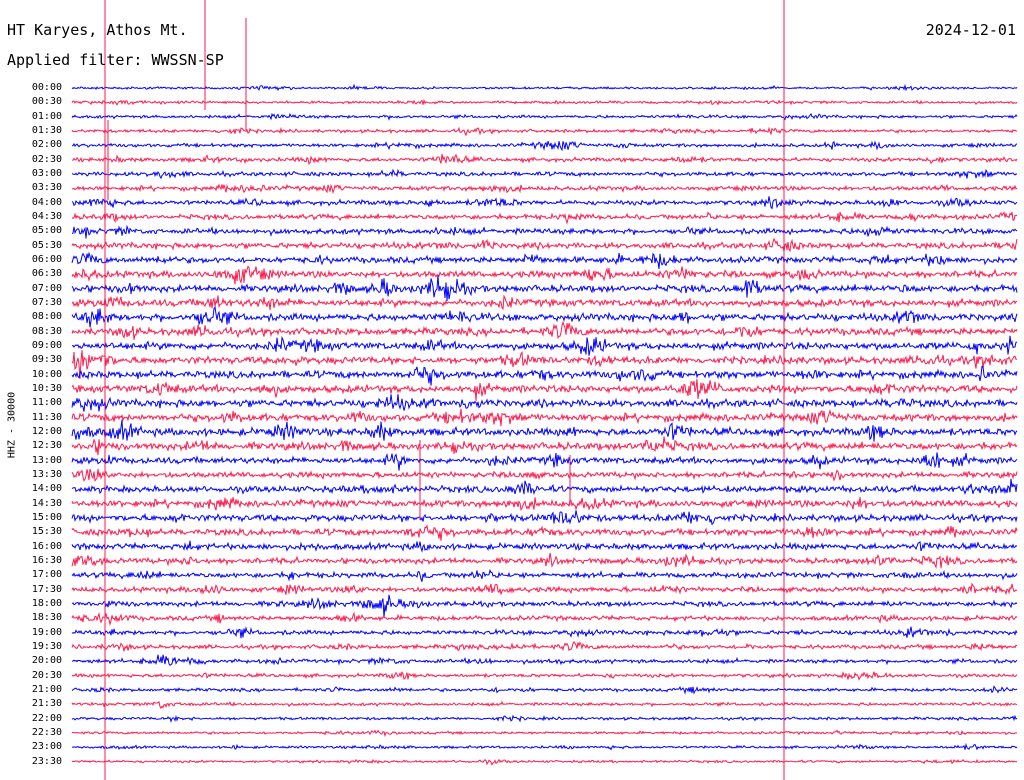 Image resolution: width=1024 pixels, height=780 pixels. Describe the element at coordinates (46, 317) in the screenshot. I see `time-label: 08:00` at that location.